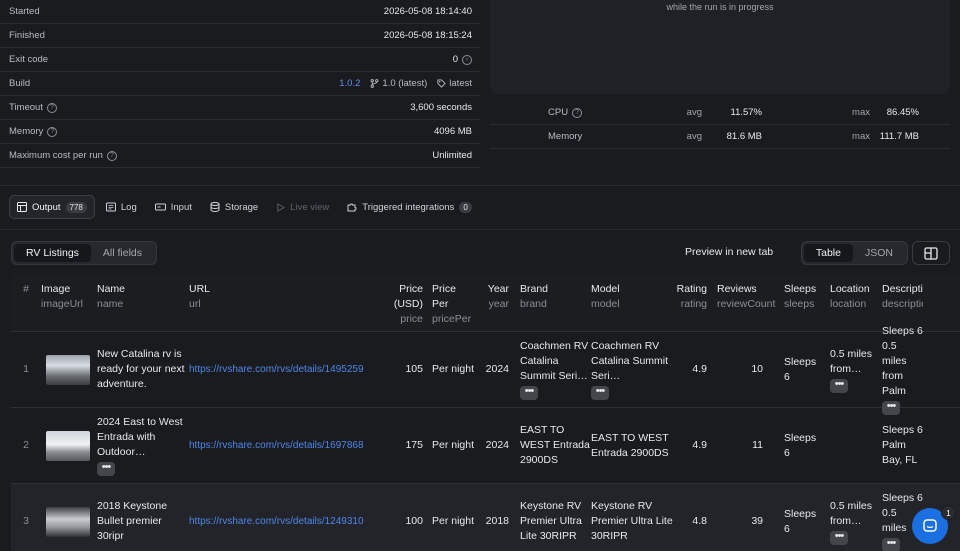 This screenshot has width=960, height=551. What do you see at coordinates (276, 521) in the screenshot?
I see `listing-url-link: https://rvshare.com/rvs/details/1249310` at bounding box center [276, 521].